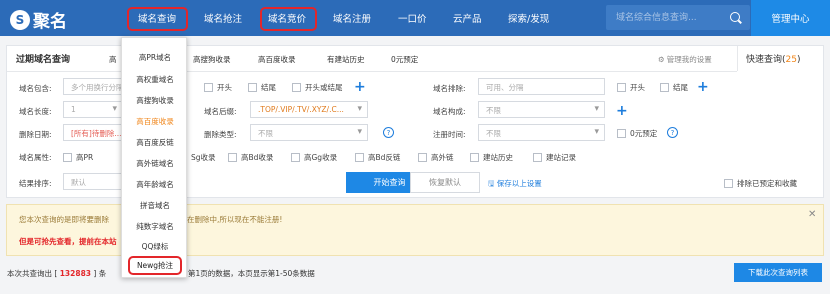 The width and height of the screenshot is (830, 294). I want to click on tab-build-history: 有建站历史, so click(346, 59).